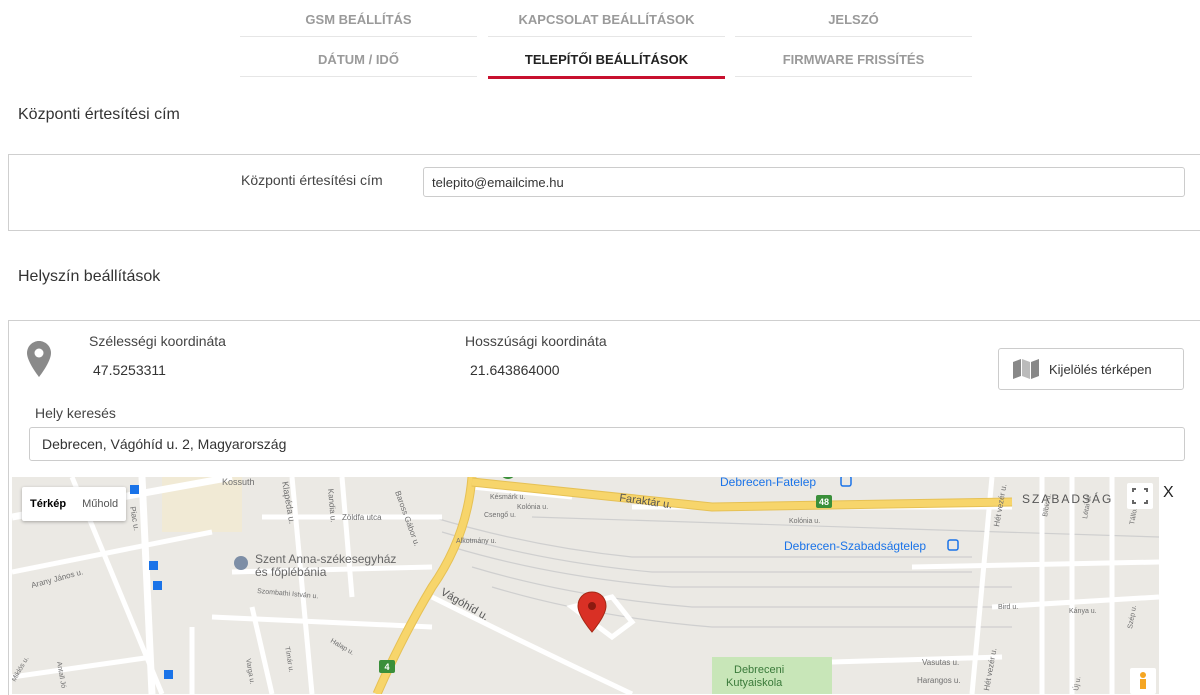 Image resolution: width=1200 pixels, height=695 pixels. What do you see at coordinates (1100, 369) in the screenshot?
I see `select-on-map-label: Kijelölés térképen` at bounding box center [1100, 369].